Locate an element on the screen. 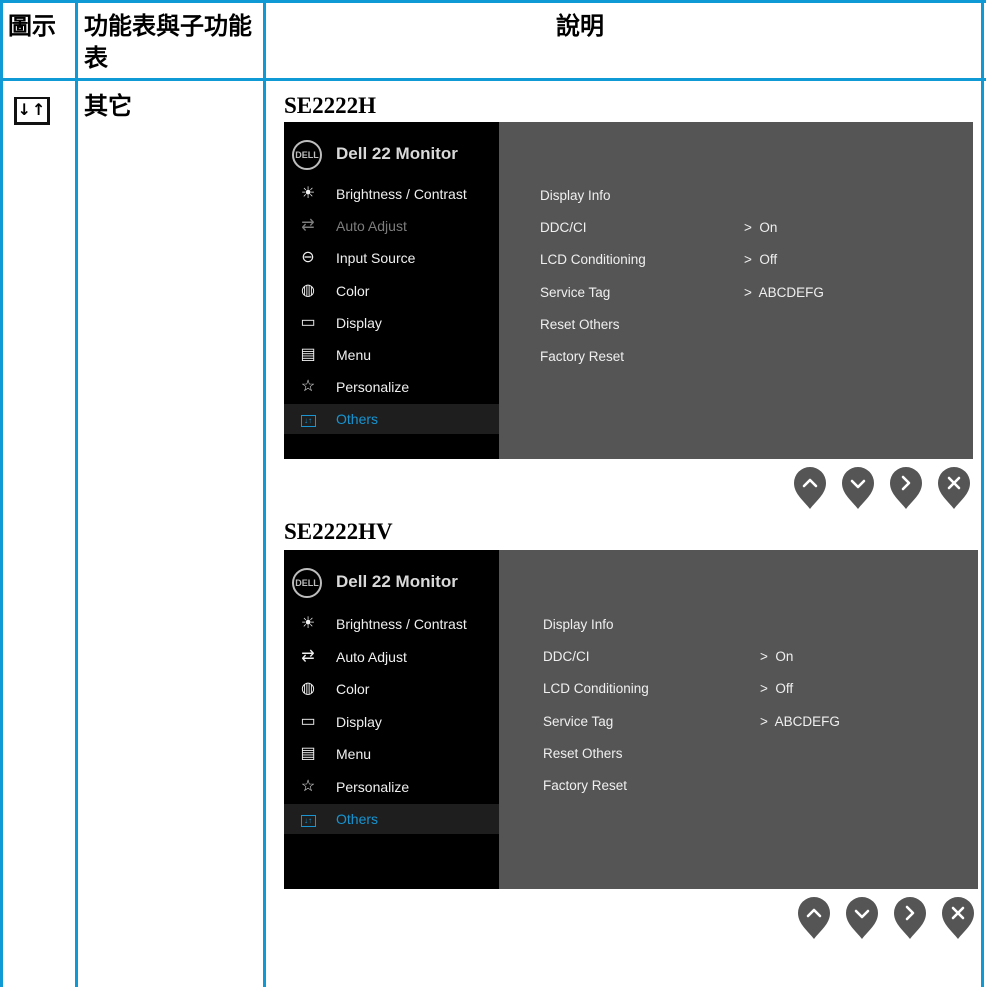 The width and height of the screenshot is (986, 987). header-icon: 圖示 is located at coordinates (32, 26).